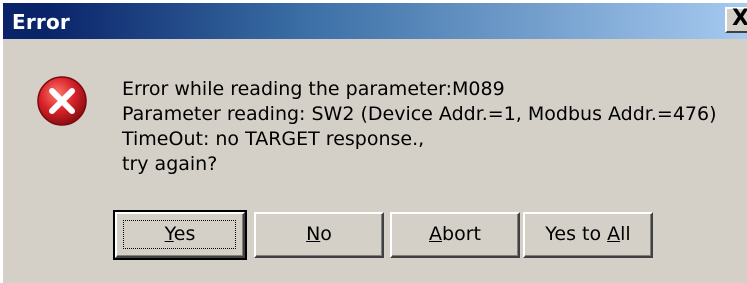  Describe the element at coordinates (41, 22) in the screenshot. I see `dialog-title: Error` at that location.